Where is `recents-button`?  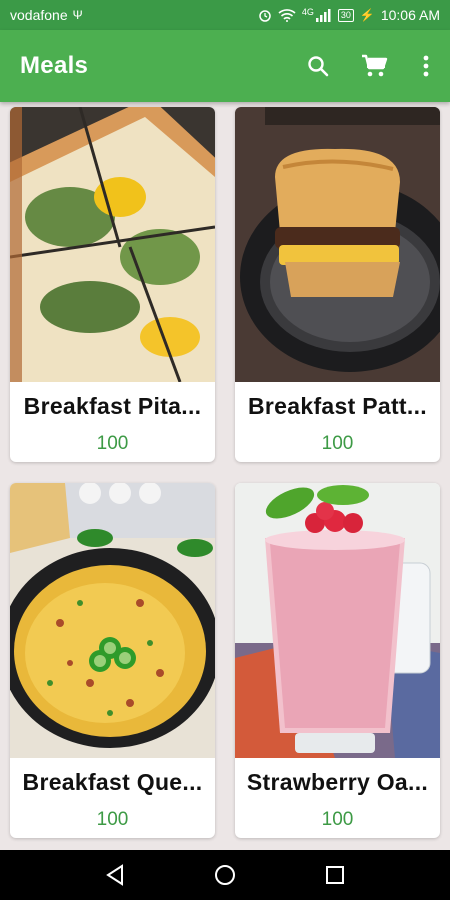
recents-button is located at coordinates (335, 875).